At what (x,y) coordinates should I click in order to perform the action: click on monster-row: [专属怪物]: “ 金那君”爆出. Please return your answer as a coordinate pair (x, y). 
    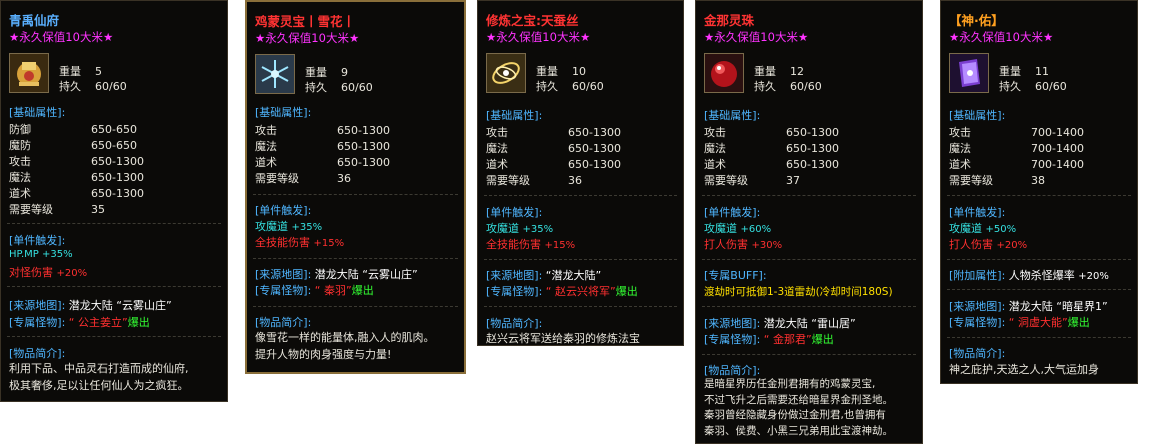
    Looking at the image, I should click on (769, 339).